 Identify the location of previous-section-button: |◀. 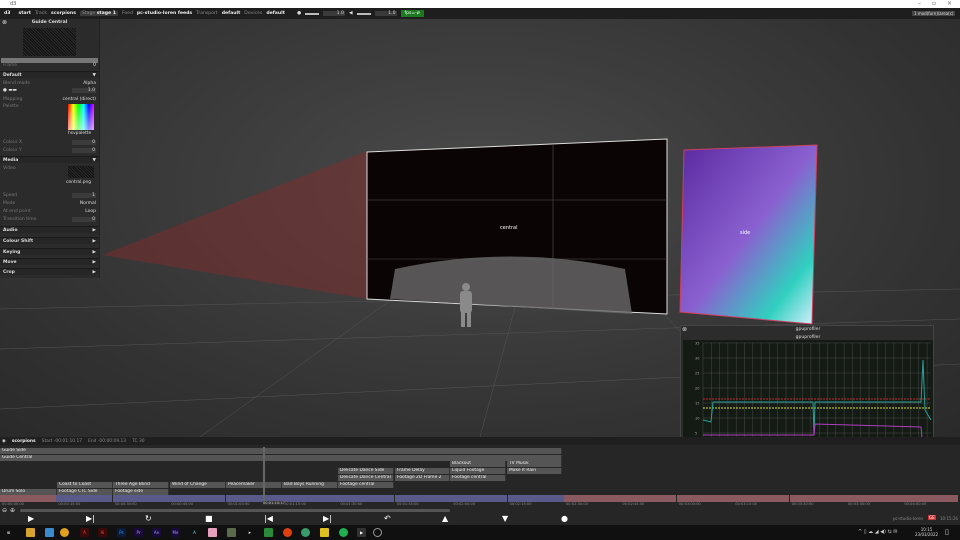
(268, 519).